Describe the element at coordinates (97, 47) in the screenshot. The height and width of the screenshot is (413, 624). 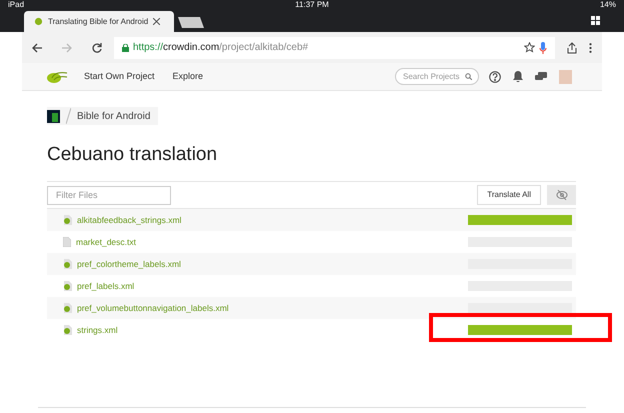
I see `reload-icon` at that location.